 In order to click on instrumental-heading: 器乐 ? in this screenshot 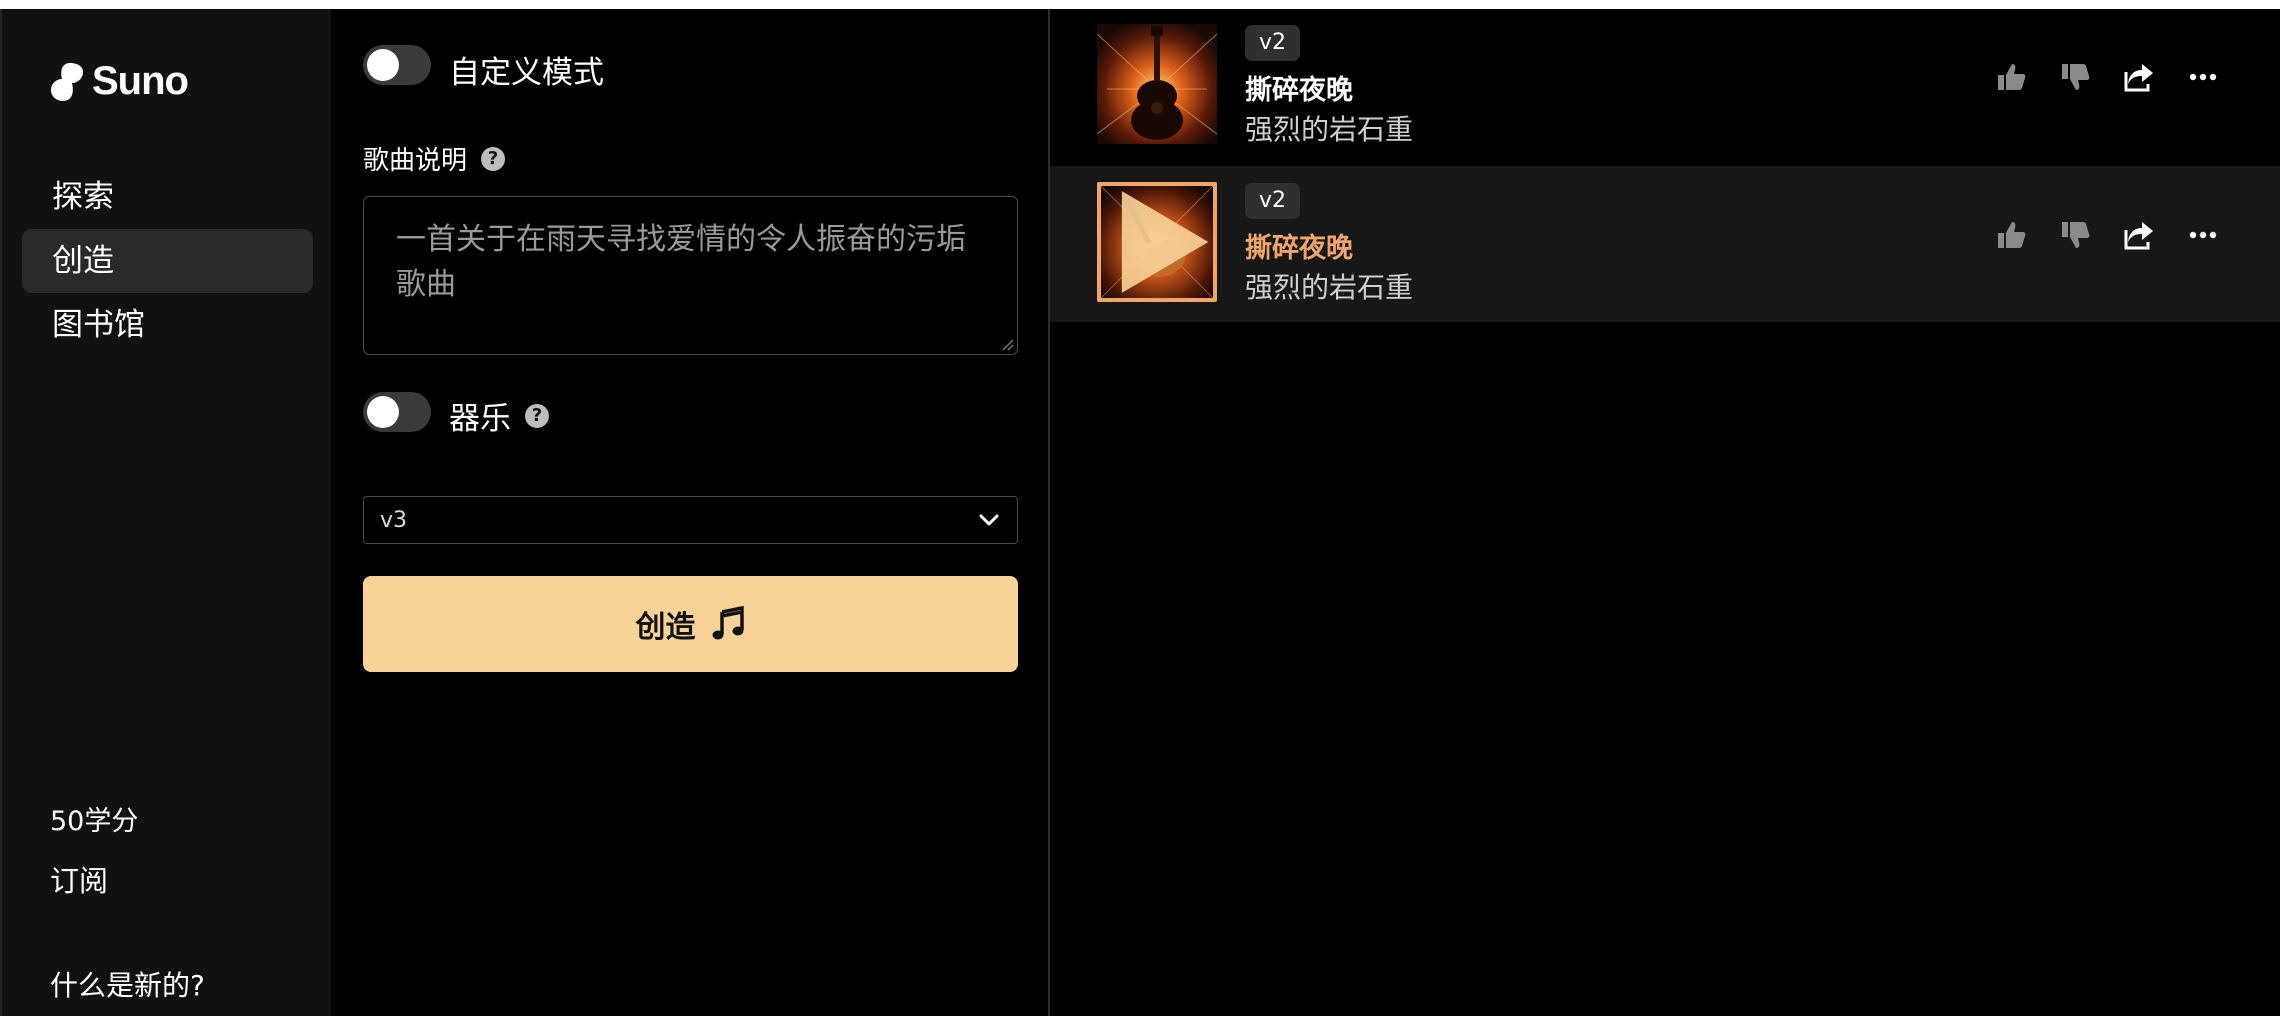, I will do `click(499, 415)`.